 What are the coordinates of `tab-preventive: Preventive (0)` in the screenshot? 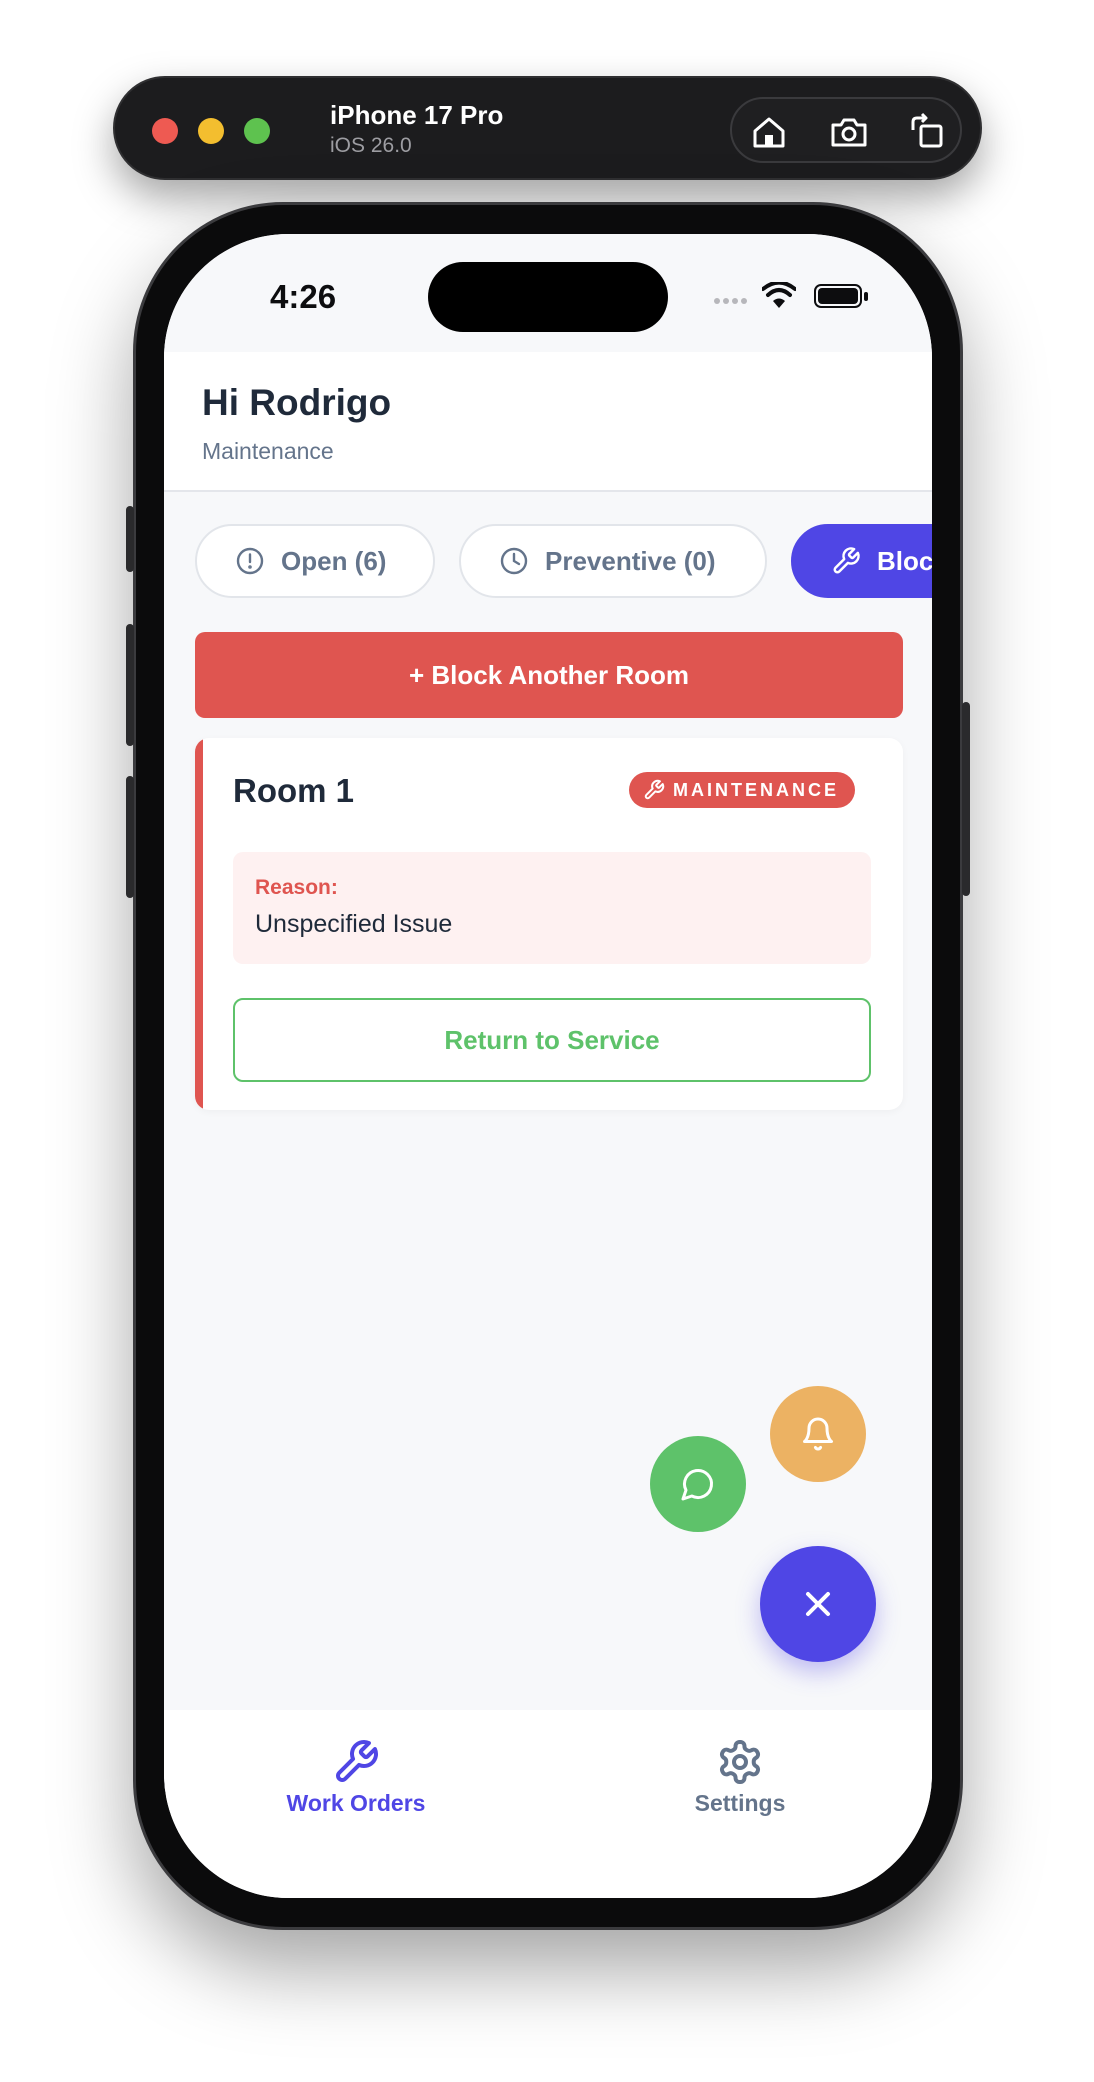 It's located at (613, 561).